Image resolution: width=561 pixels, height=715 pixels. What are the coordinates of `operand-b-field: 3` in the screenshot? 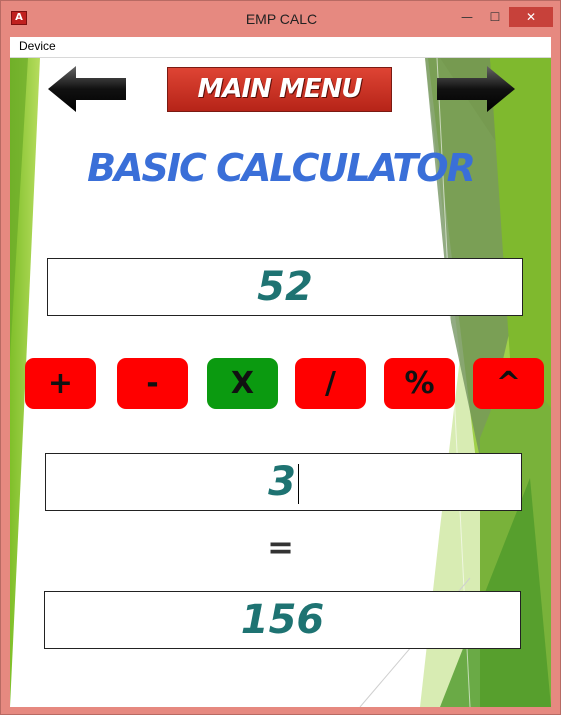 It's located at (283, 482).